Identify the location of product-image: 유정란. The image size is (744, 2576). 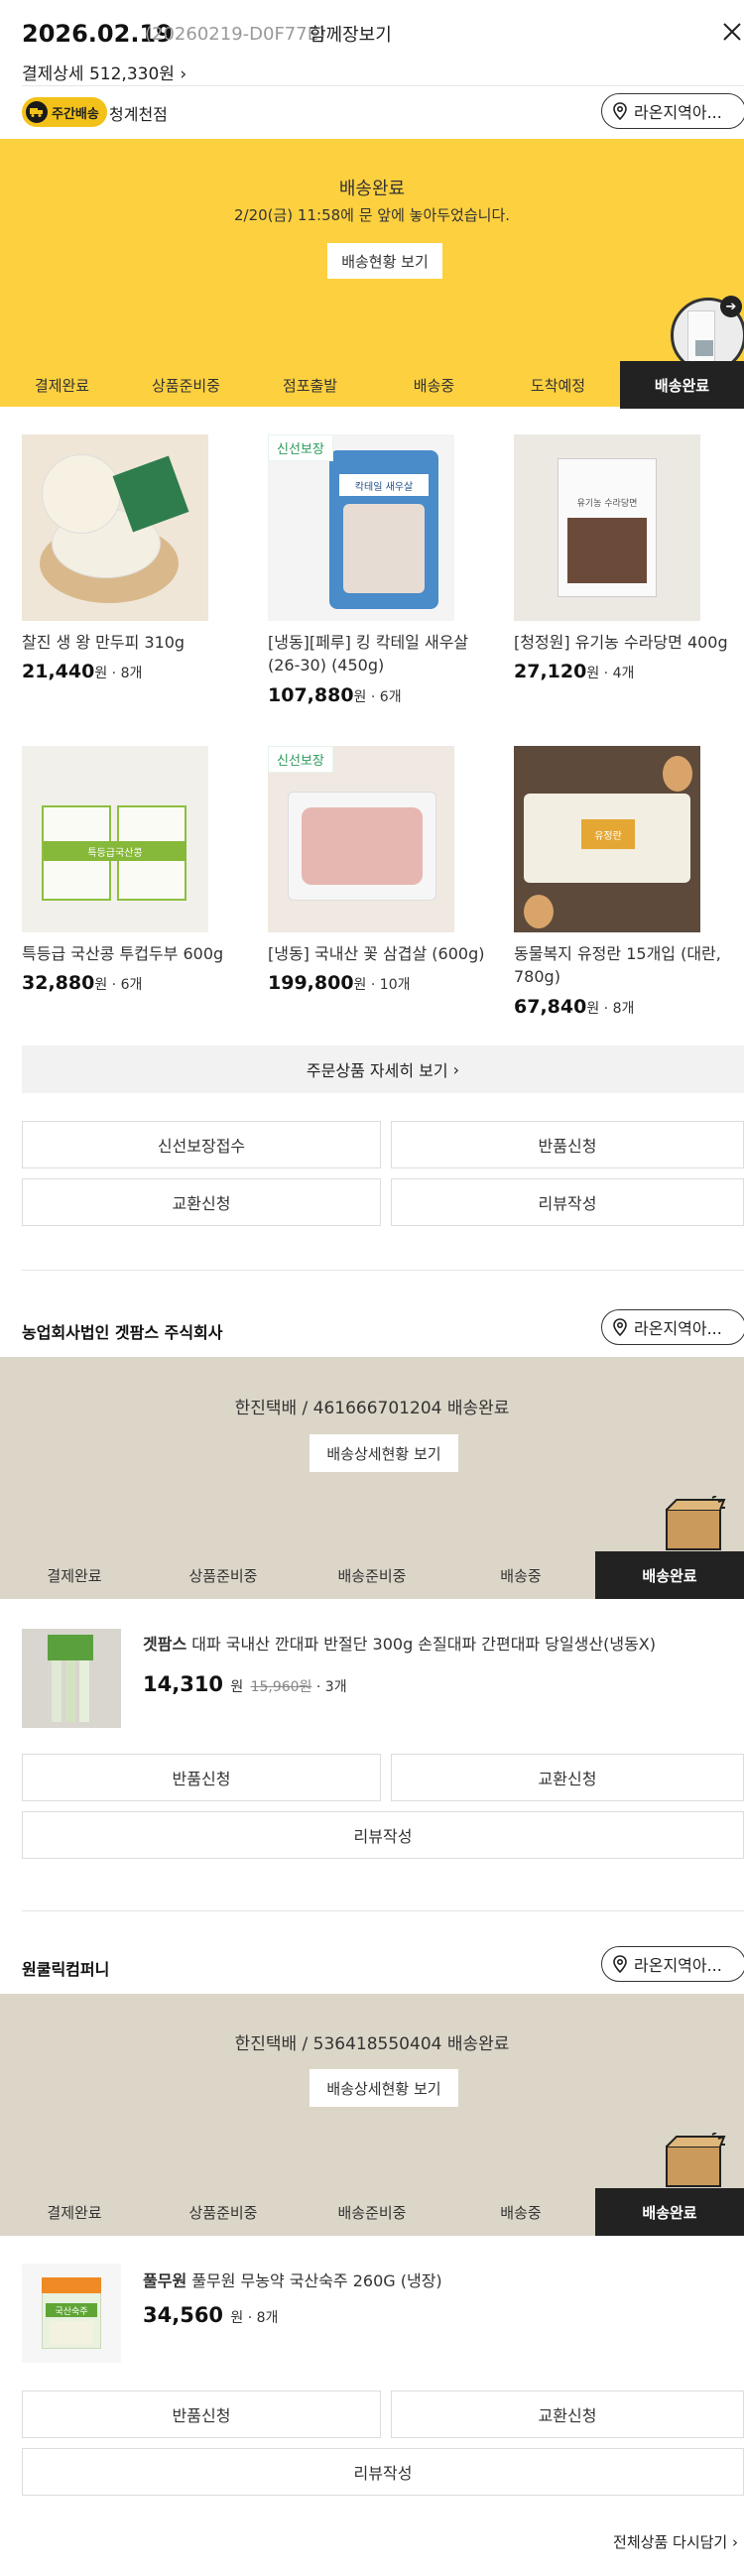
(607, 839).